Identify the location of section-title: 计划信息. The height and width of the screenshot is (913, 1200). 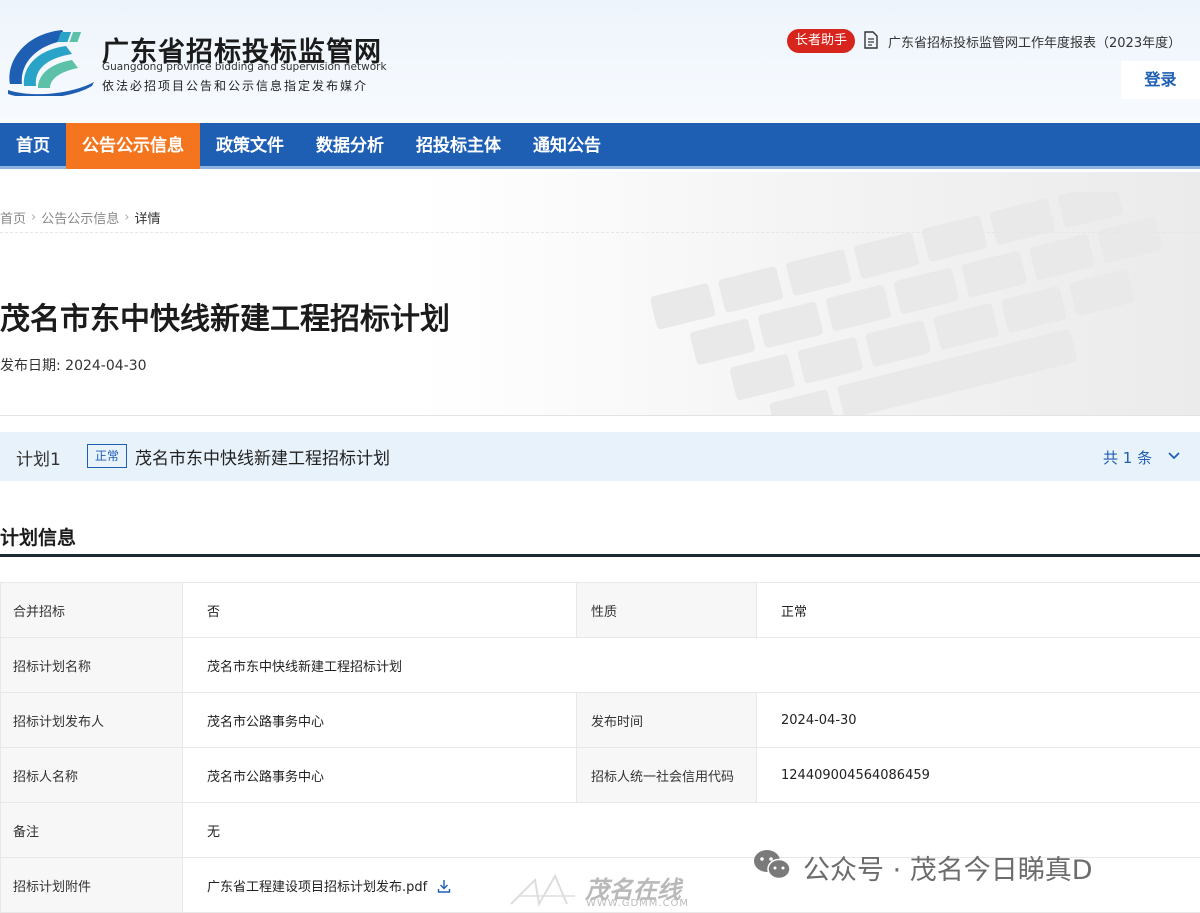
(38, 538).